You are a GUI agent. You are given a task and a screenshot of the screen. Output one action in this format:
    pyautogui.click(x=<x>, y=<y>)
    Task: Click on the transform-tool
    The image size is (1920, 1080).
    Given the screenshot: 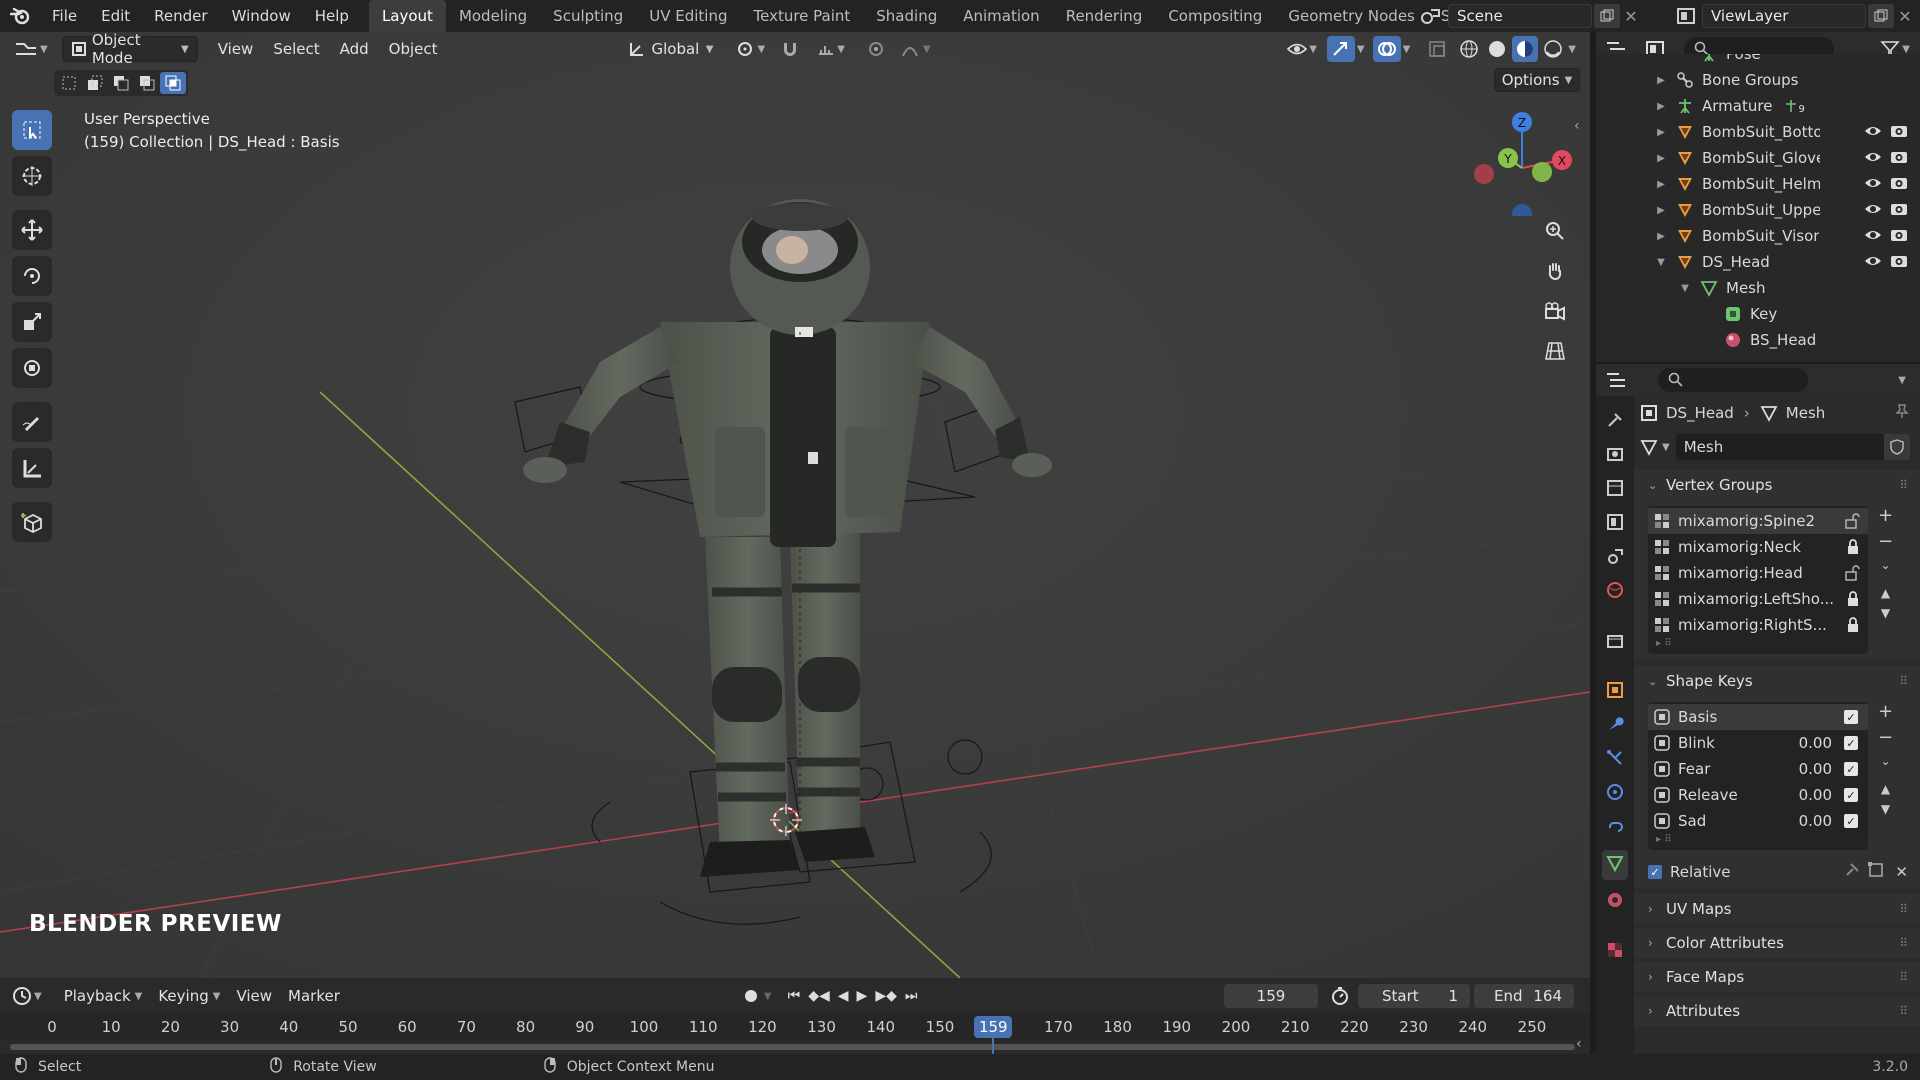 What is the action you would take?
    pyautogui.click(x=32, y=368)
    